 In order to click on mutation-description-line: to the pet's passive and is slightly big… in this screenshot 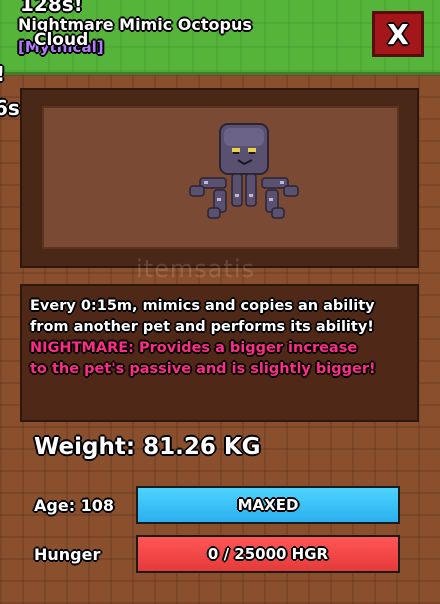, I will do `click(203, 369)`.